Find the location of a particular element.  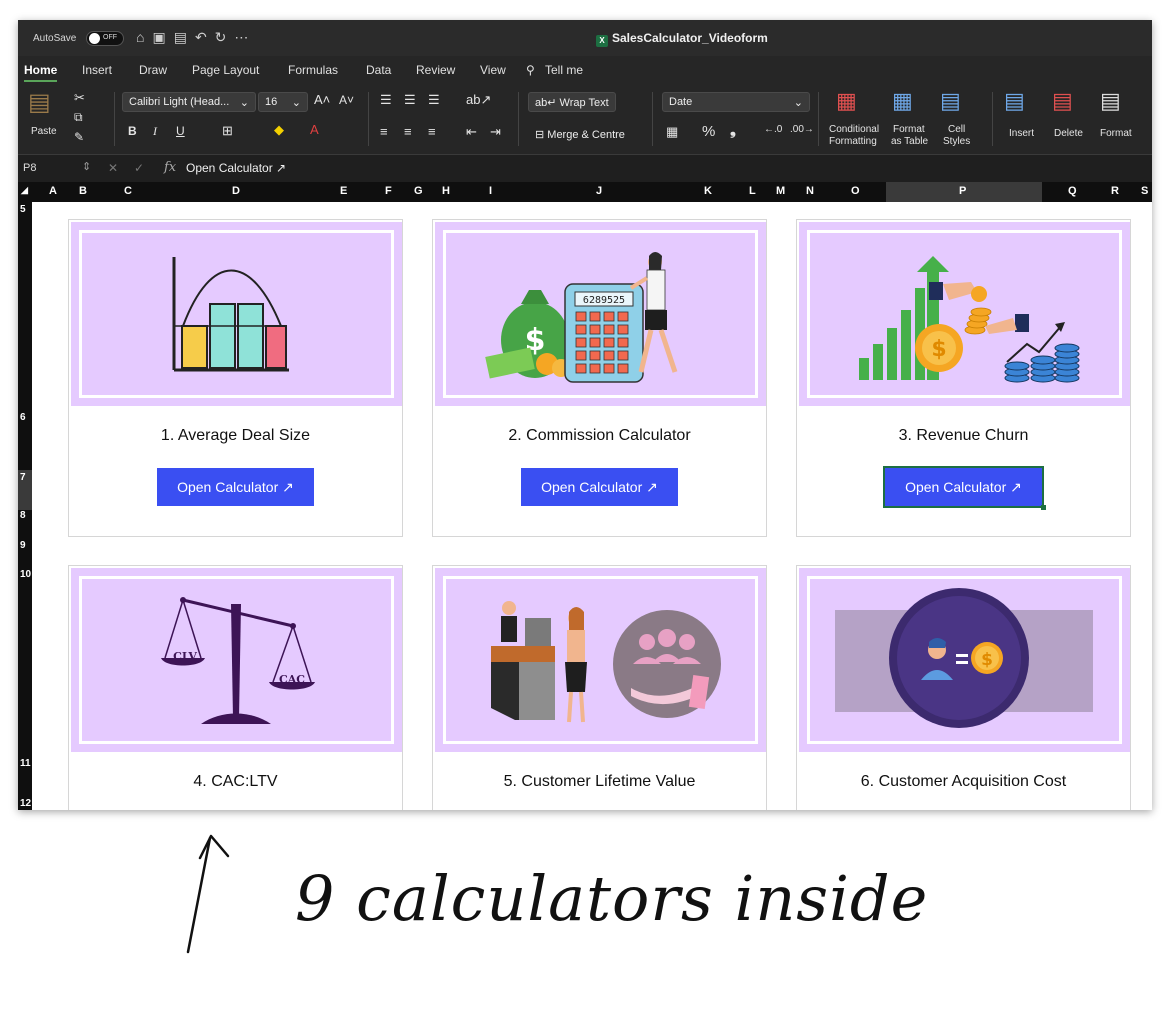

tab-insert: Insert is located at coordinates (97, 70).